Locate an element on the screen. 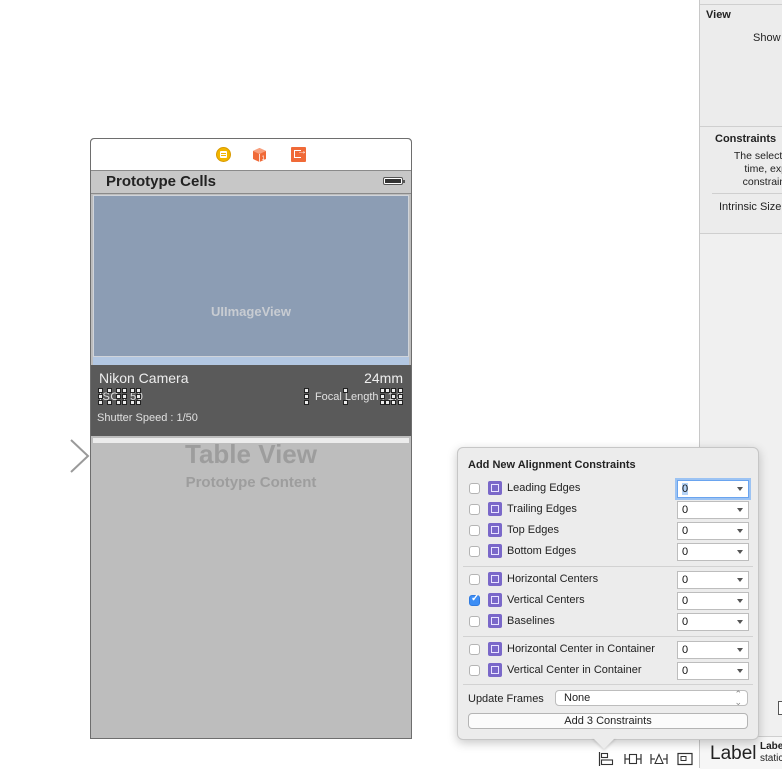 The width and height of the screenshot is (782, 769). constraint-row-horizontal-center-in-container: Horizontal Center in Container 0 is located at coordinates (609, 650).